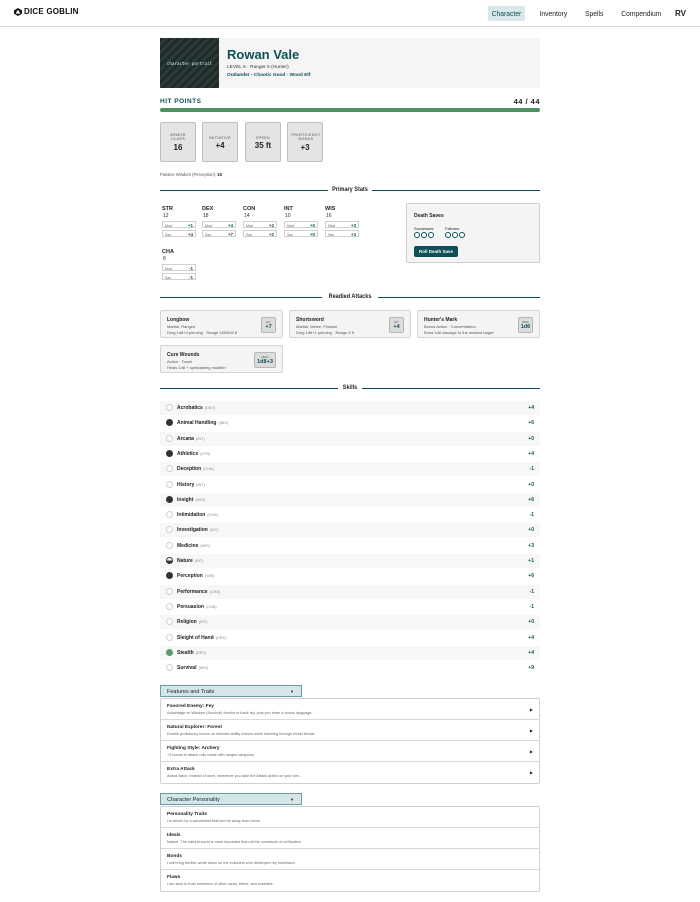 This screenshot has width=700, height=902. I want to click on skill-name: Medicine, so click(188, 545).